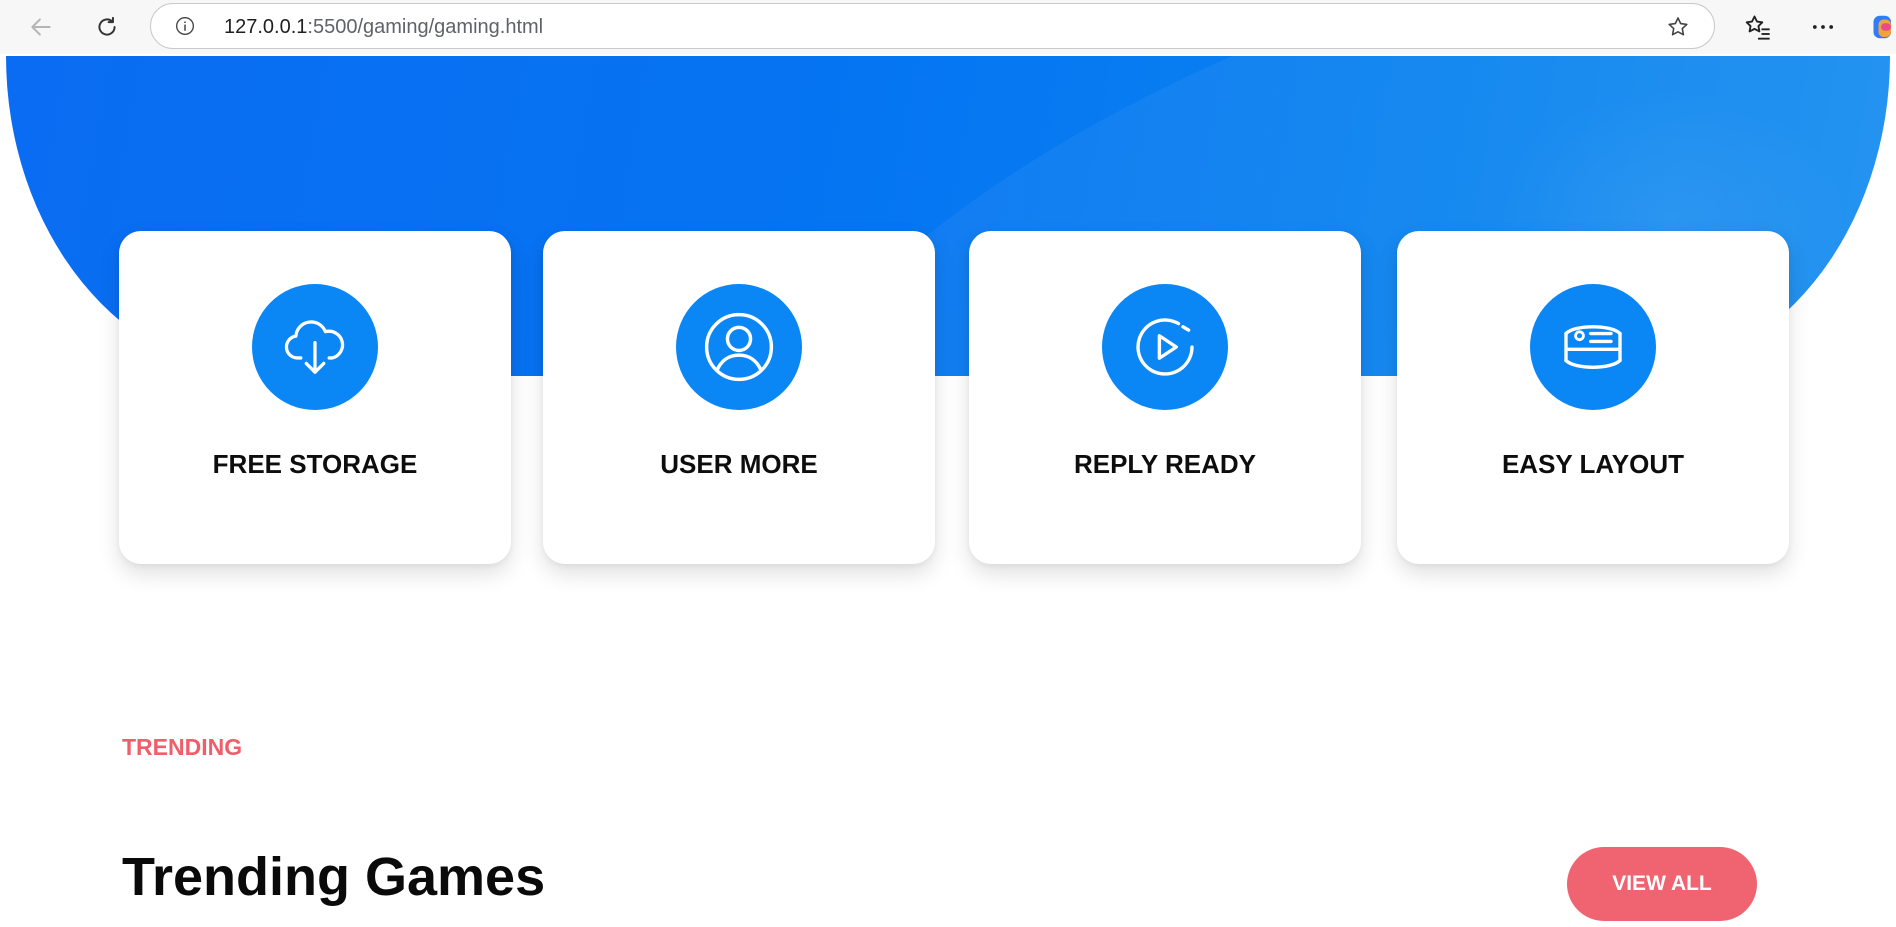 This screenshot has height=927, width=1896. I want to click on favorites-button, so click(1758, 27).